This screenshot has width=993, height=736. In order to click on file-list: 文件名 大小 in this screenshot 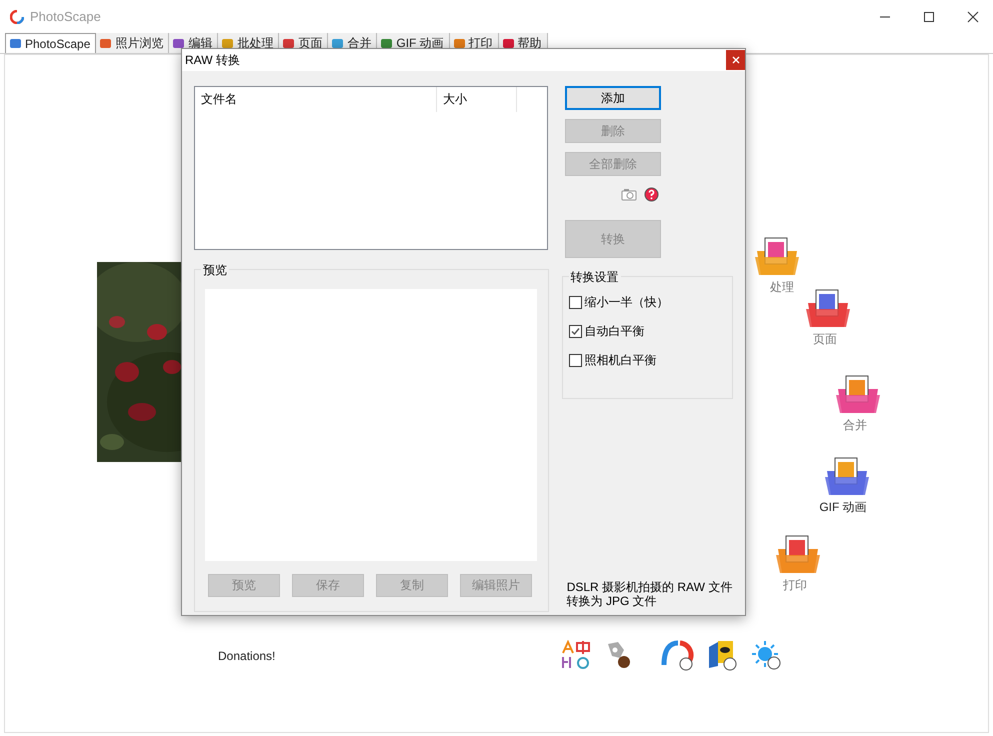, I will do `click(371, 168)`.